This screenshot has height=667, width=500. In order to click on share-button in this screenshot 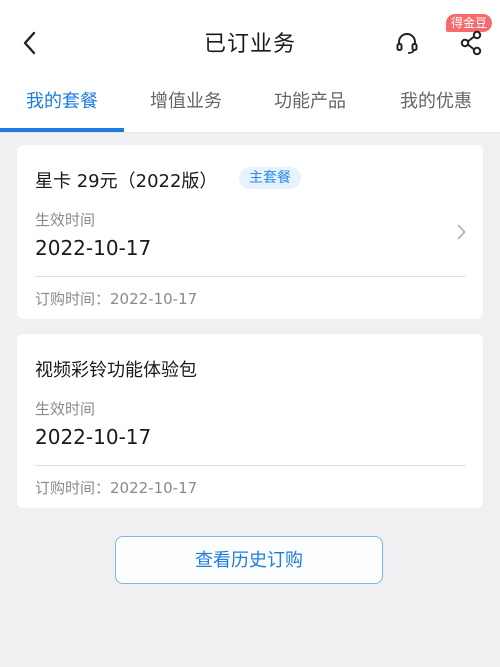, I will do `click(471, 43)`.